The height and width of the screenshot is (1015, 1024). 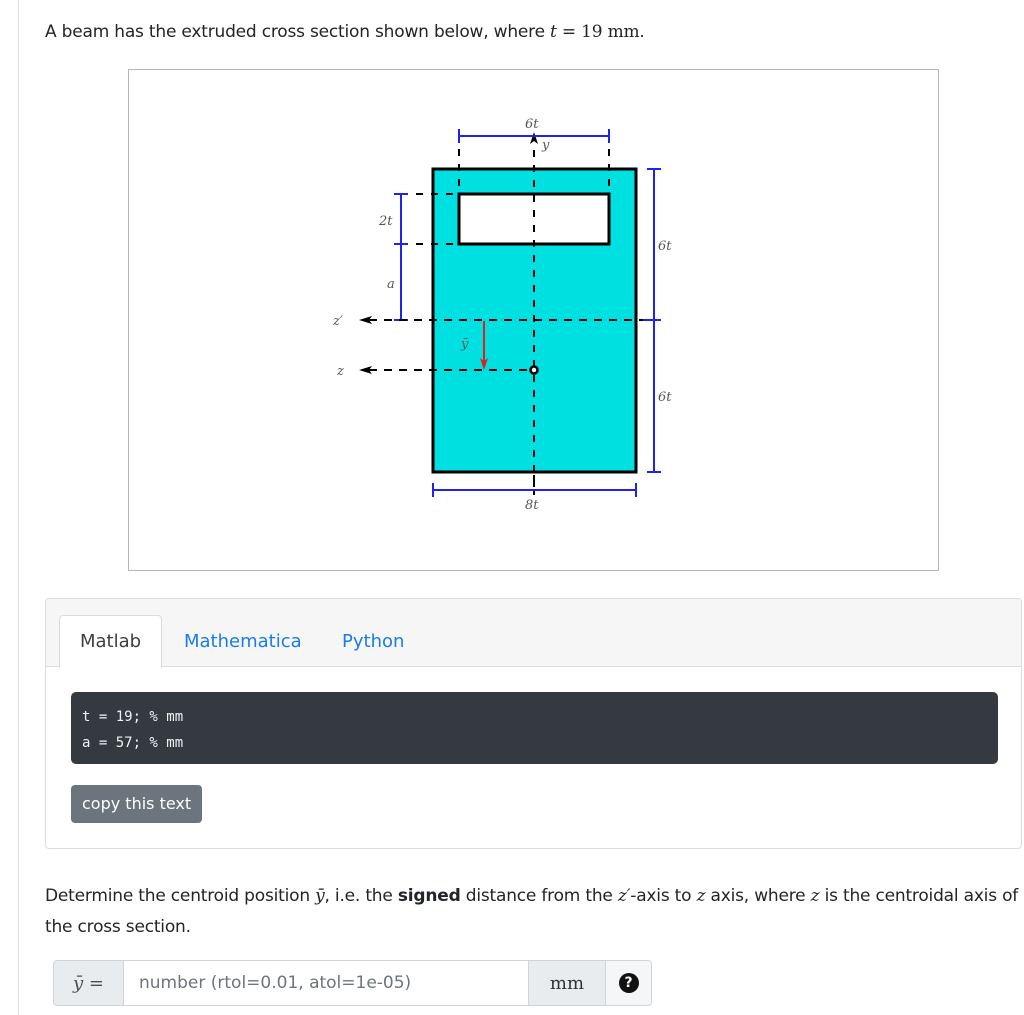 What do you see at coordinates (18, 507) in the screenshot?
I see `page-left-border` at bounding box center [18, 507].